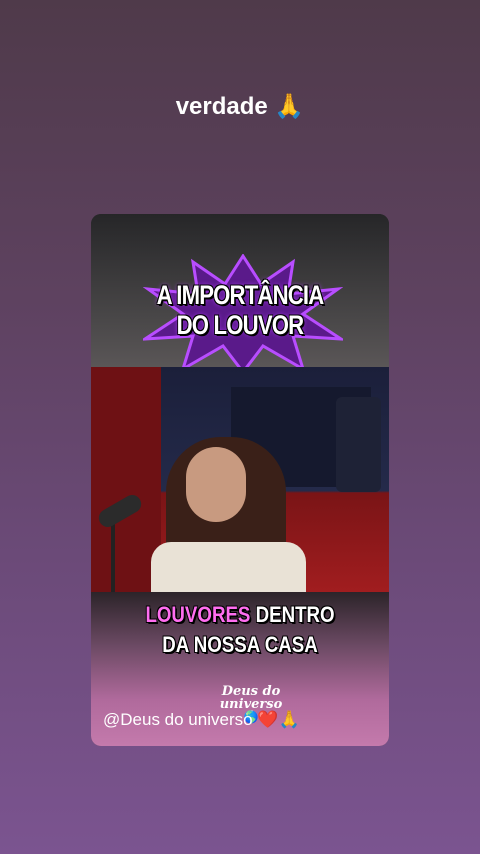  What do you see at coordinates (240, 644) in the screenshot?
I see `subtitle-line-2: DA NOSSA CASA` at bounding box center [240, 644].